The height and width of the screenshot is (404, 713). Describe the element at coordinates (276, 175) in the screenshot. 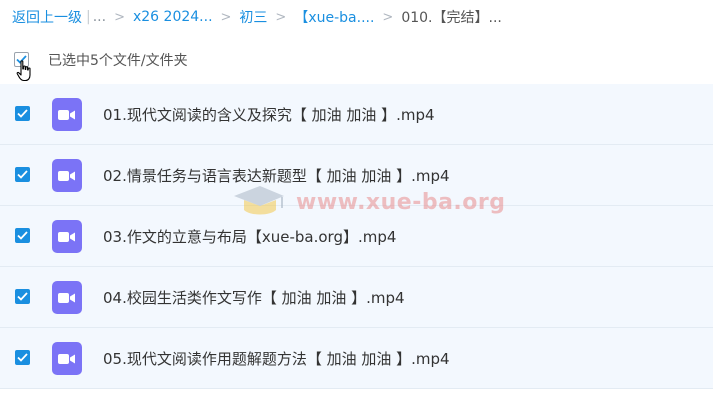

I see `file-name: 02.情景任务与语言表达新题型【 加油 加油 】.mp4` at that location.